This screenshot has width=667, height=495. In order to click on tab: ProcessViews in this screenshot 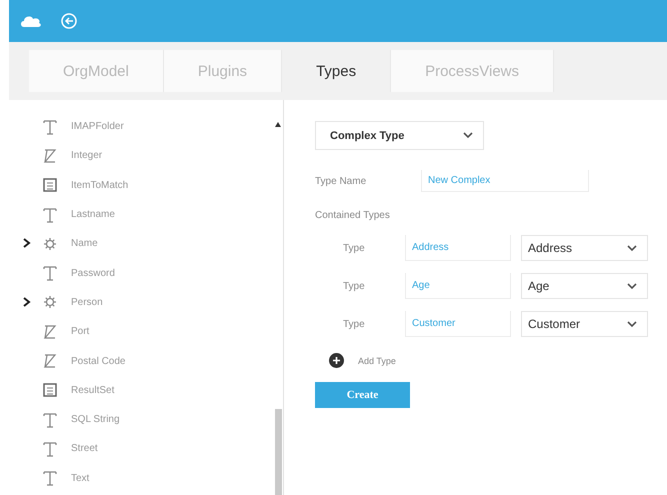, I will do `click(472, 71)`.